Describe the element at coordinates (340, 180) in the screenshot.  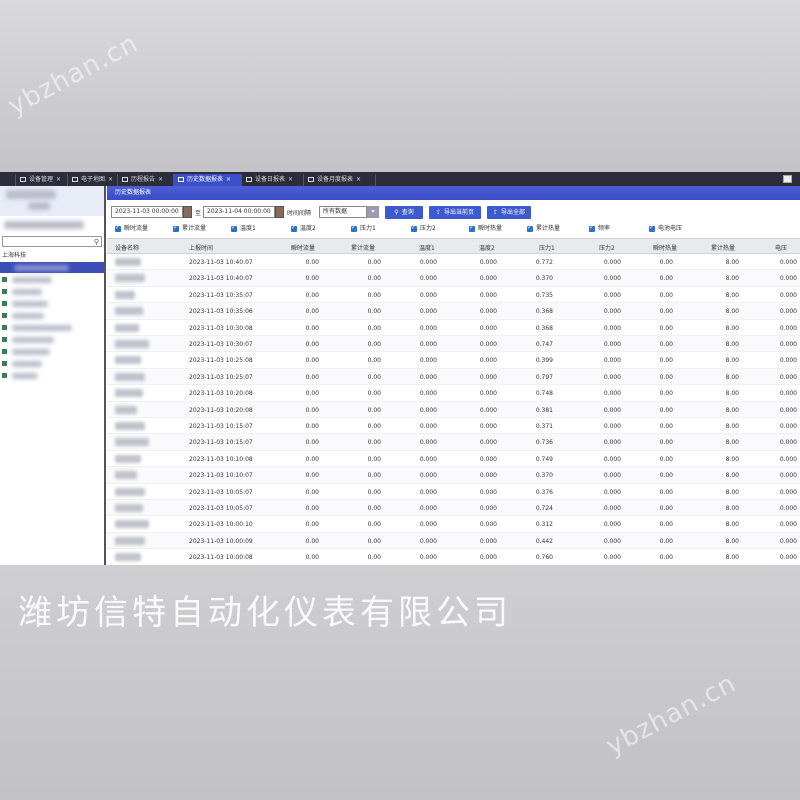
I see `tab-monthly-report: 设备月度报表 ×` at that location.